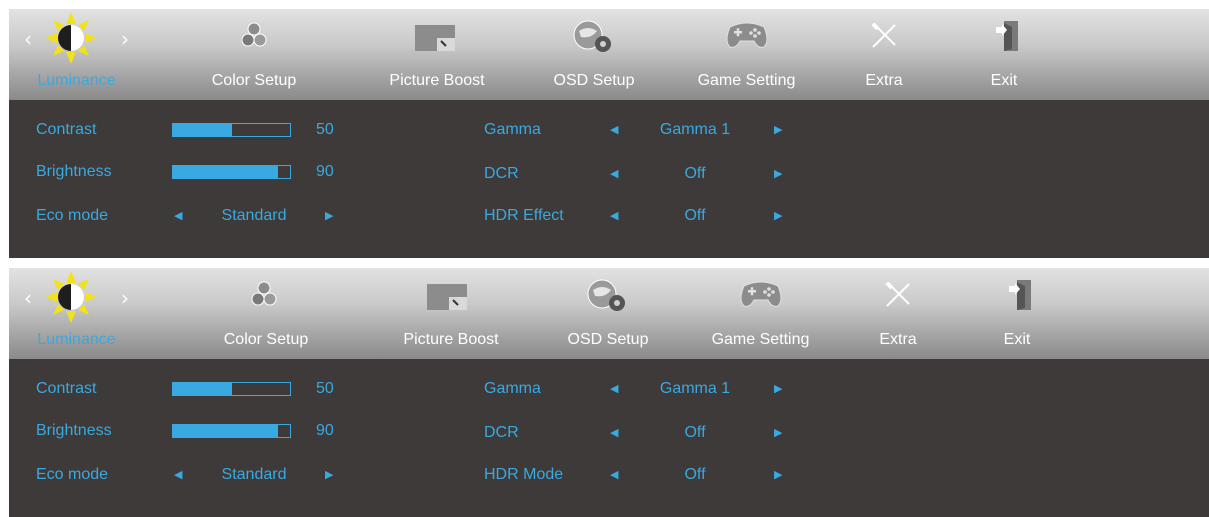  I want to click on hdr-label: HDR Mode, so click(524, 474).